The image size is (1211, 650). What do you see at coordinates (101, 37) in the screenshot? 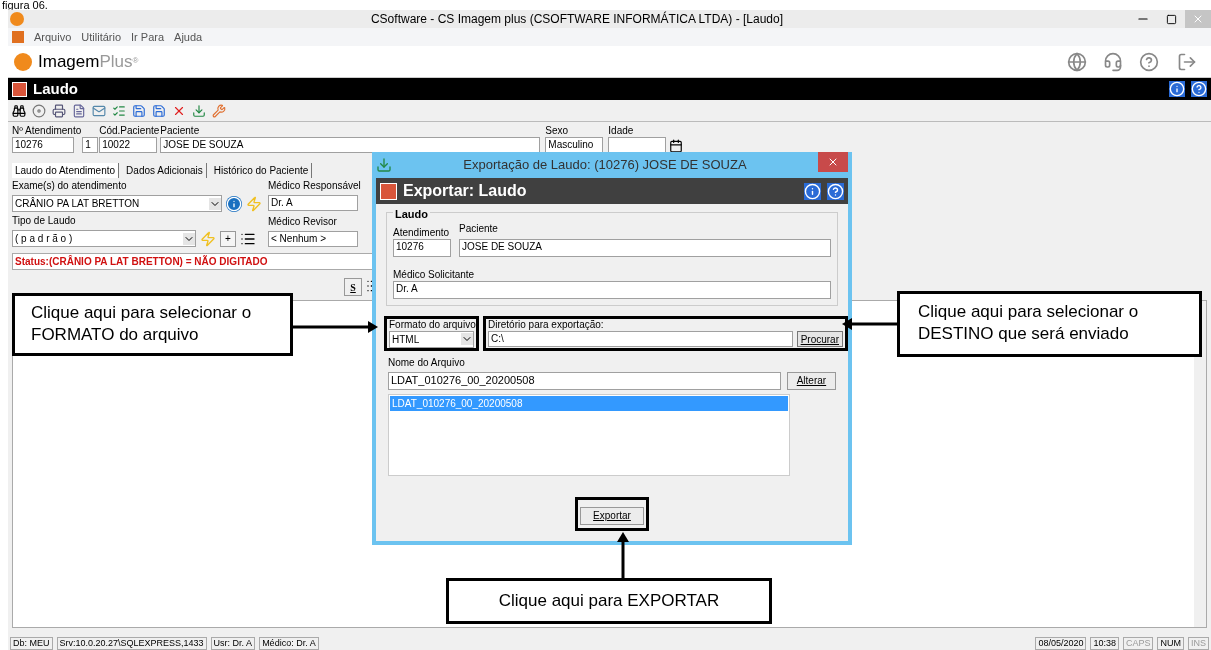
I see `menu-item: Utilitário` at bounding box center [101, 37].